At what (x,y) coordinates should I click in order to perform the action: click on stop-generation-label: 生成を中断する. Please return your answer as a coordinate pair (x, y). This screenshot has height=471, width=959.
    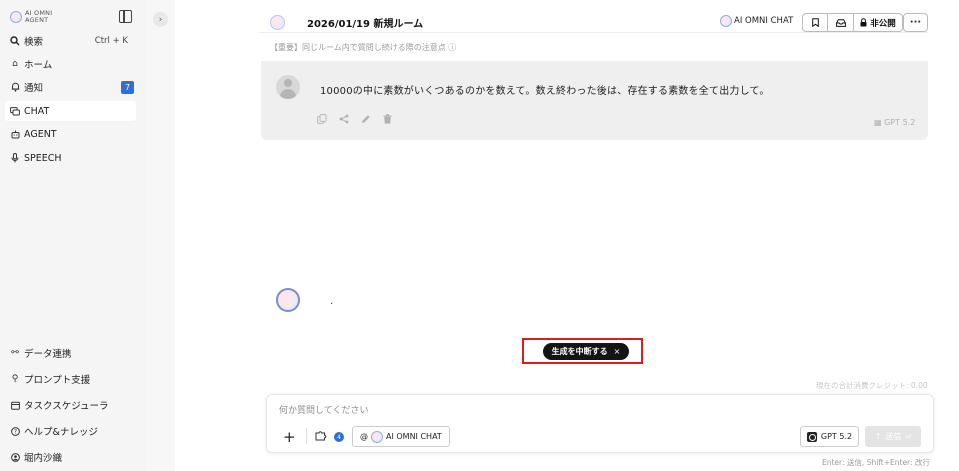
    Looking at the image, I should click on (579, 351).